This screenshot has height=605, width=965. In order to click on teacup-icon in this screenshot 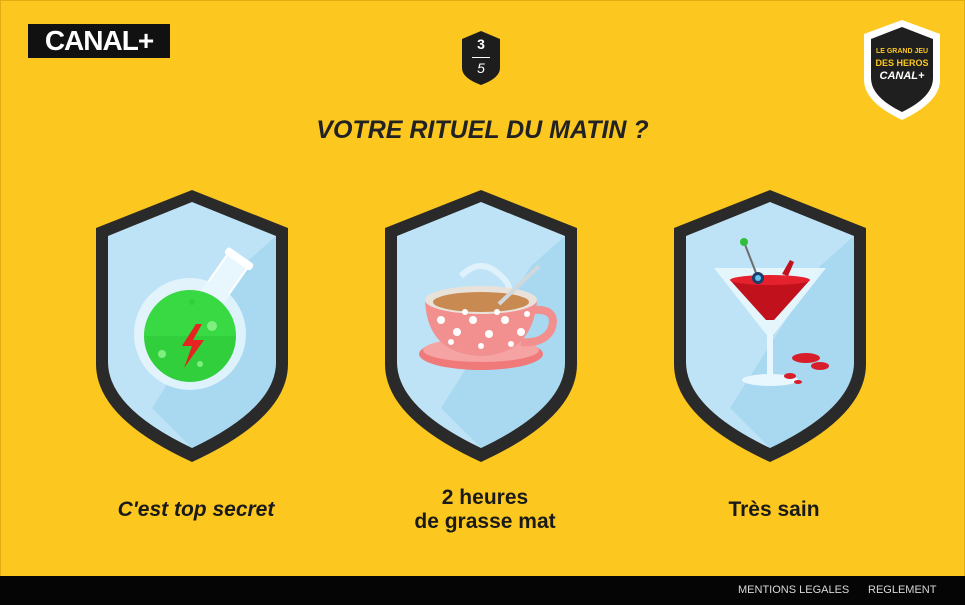, I will do `click(488, 316)`.